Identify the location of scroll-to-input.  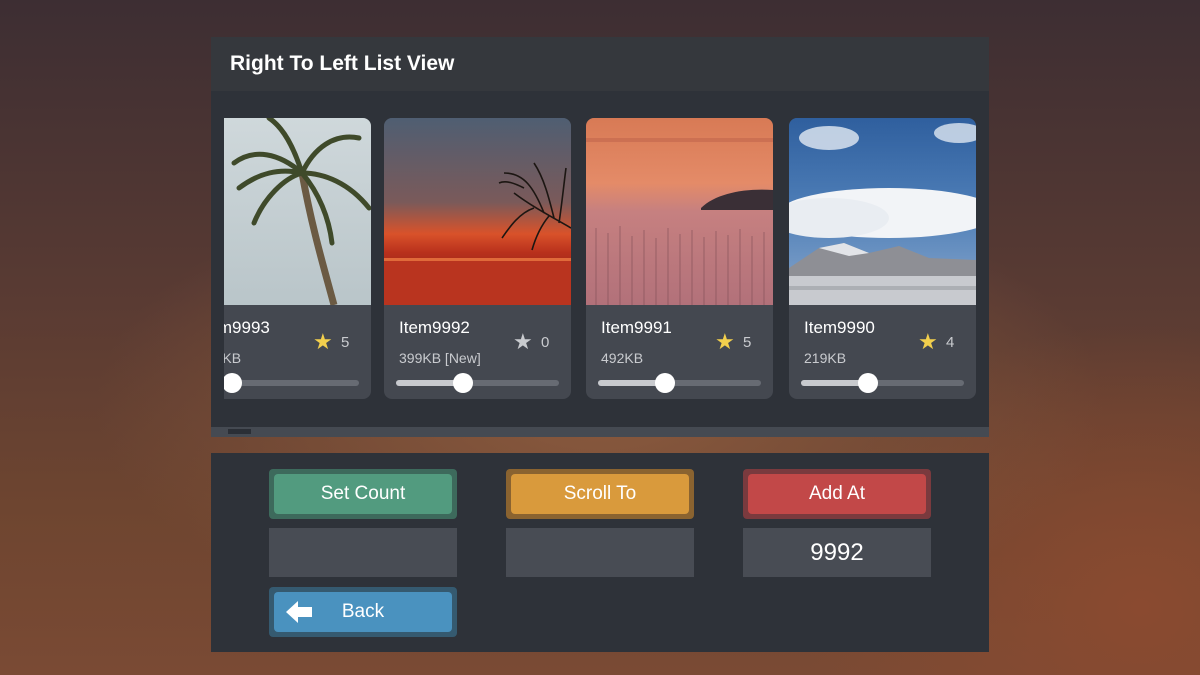
(600, 552).